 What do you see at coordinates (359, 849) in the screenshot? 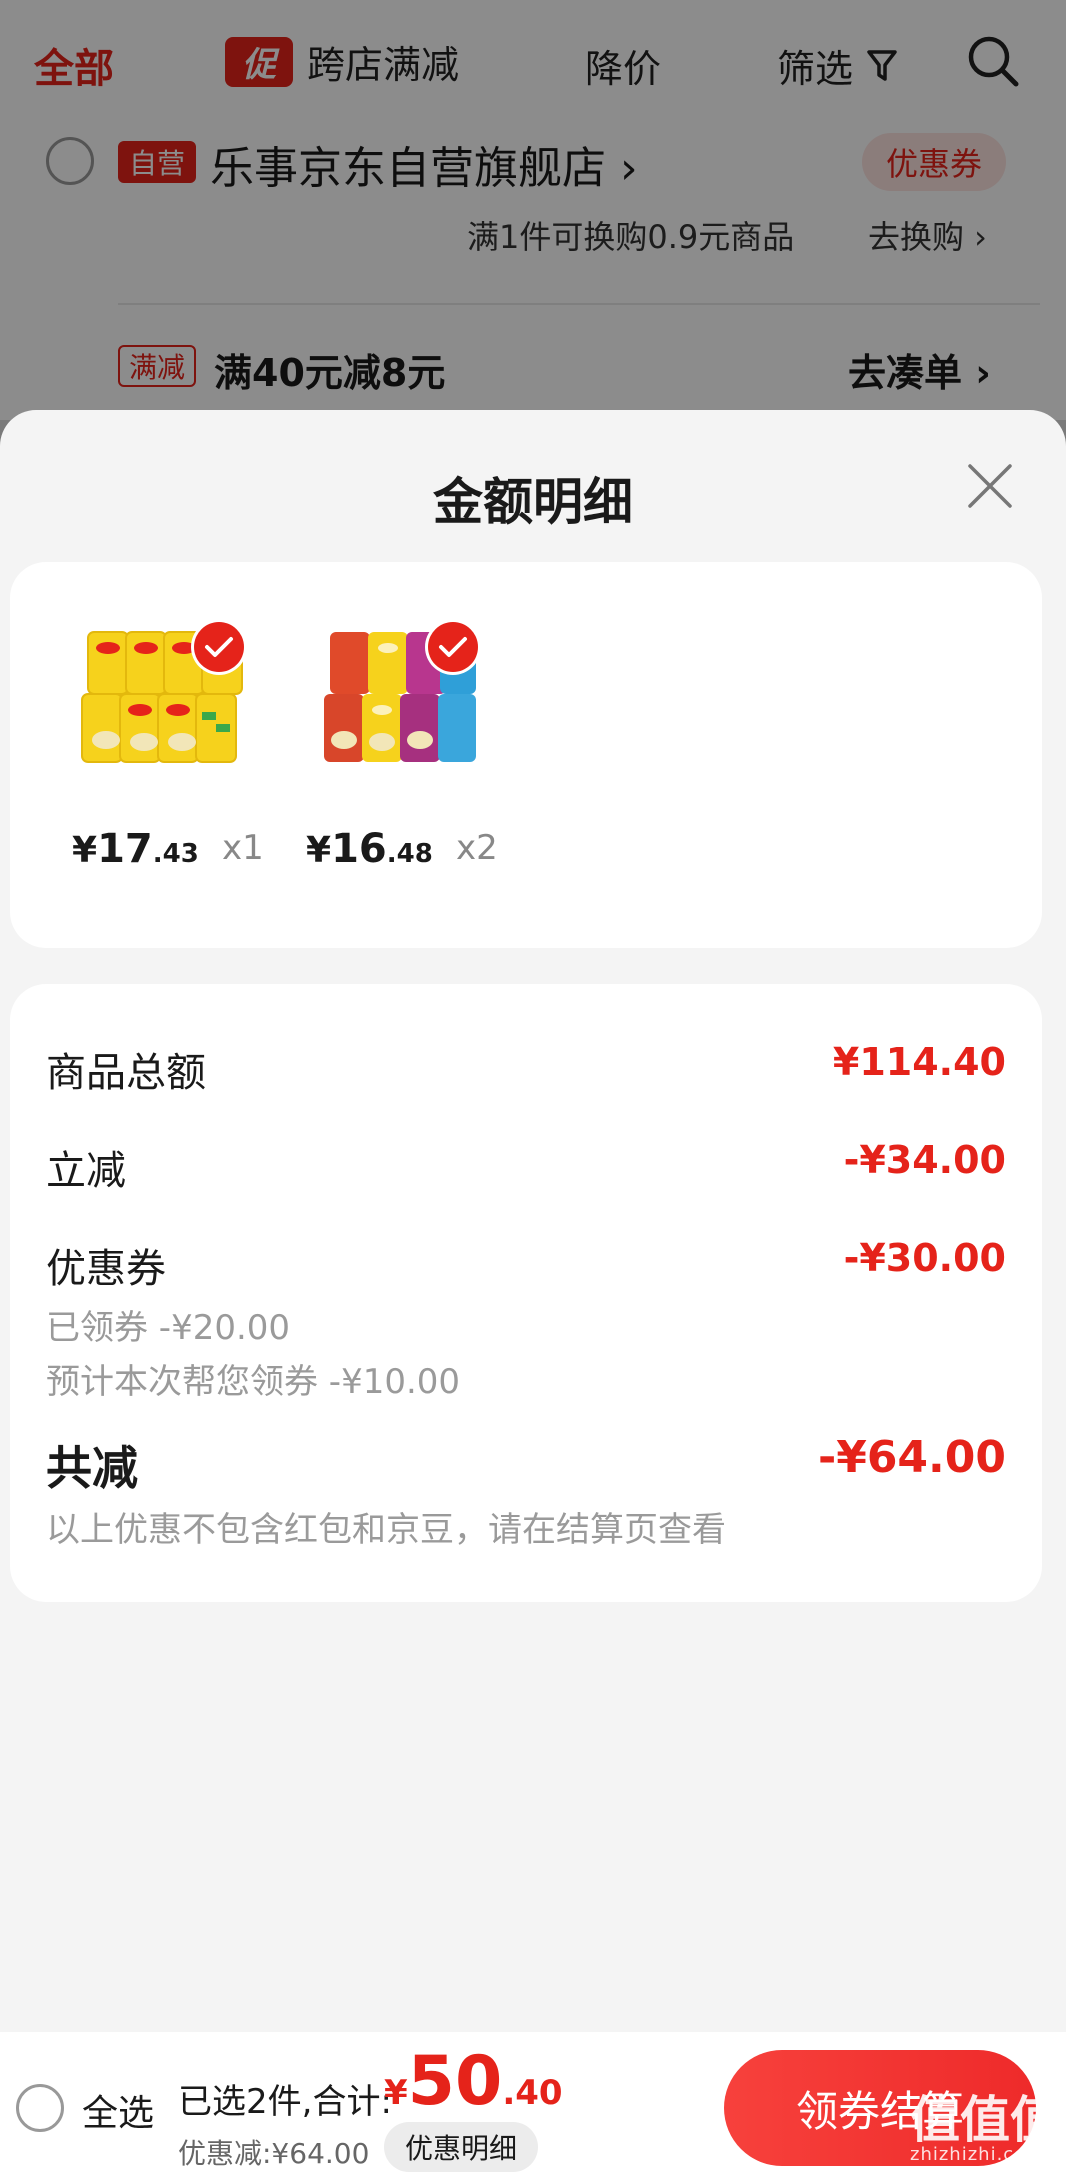
I see `price-integer: 16` at bounding box center [359, 849].